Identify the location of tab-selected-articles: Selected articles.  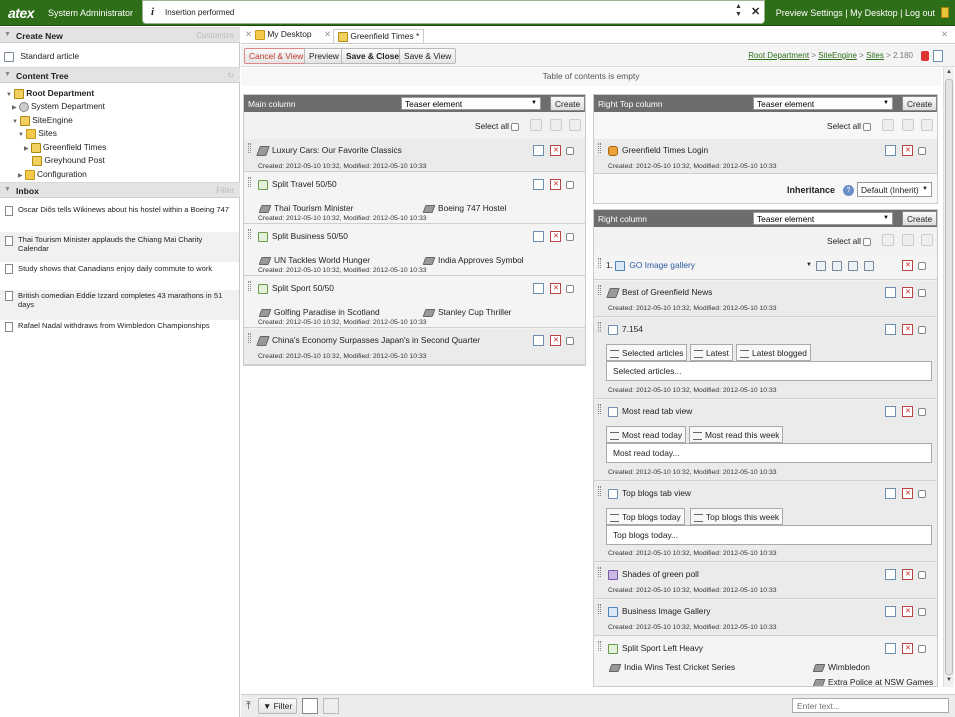
(647, 352).